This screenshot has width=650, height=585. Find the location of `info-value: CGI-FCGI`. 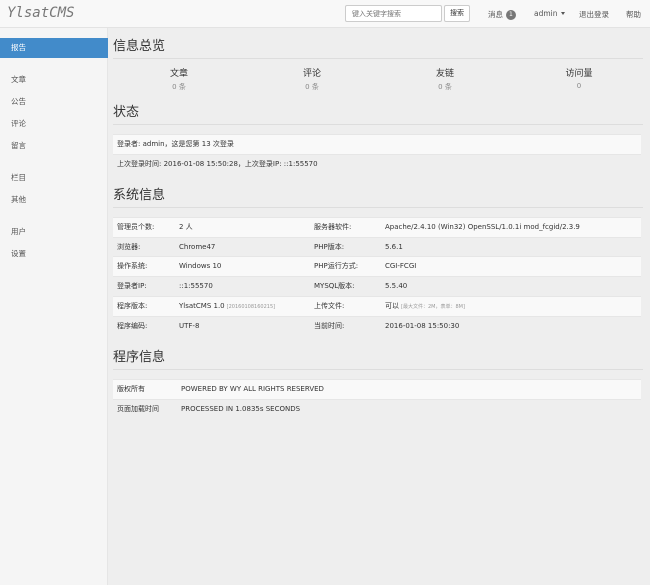

info-value: CGI-FCGI is located at coordinates (401, 266).